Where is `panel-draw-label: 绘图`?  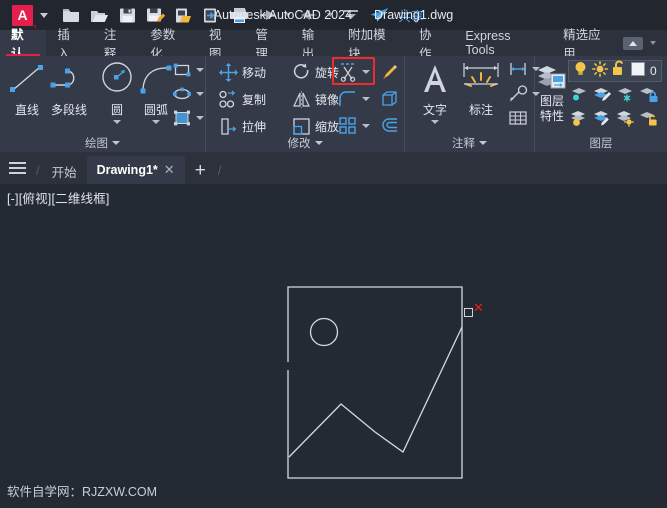 panel-draw-label: 绘图 is located at coordinates (102, 143).